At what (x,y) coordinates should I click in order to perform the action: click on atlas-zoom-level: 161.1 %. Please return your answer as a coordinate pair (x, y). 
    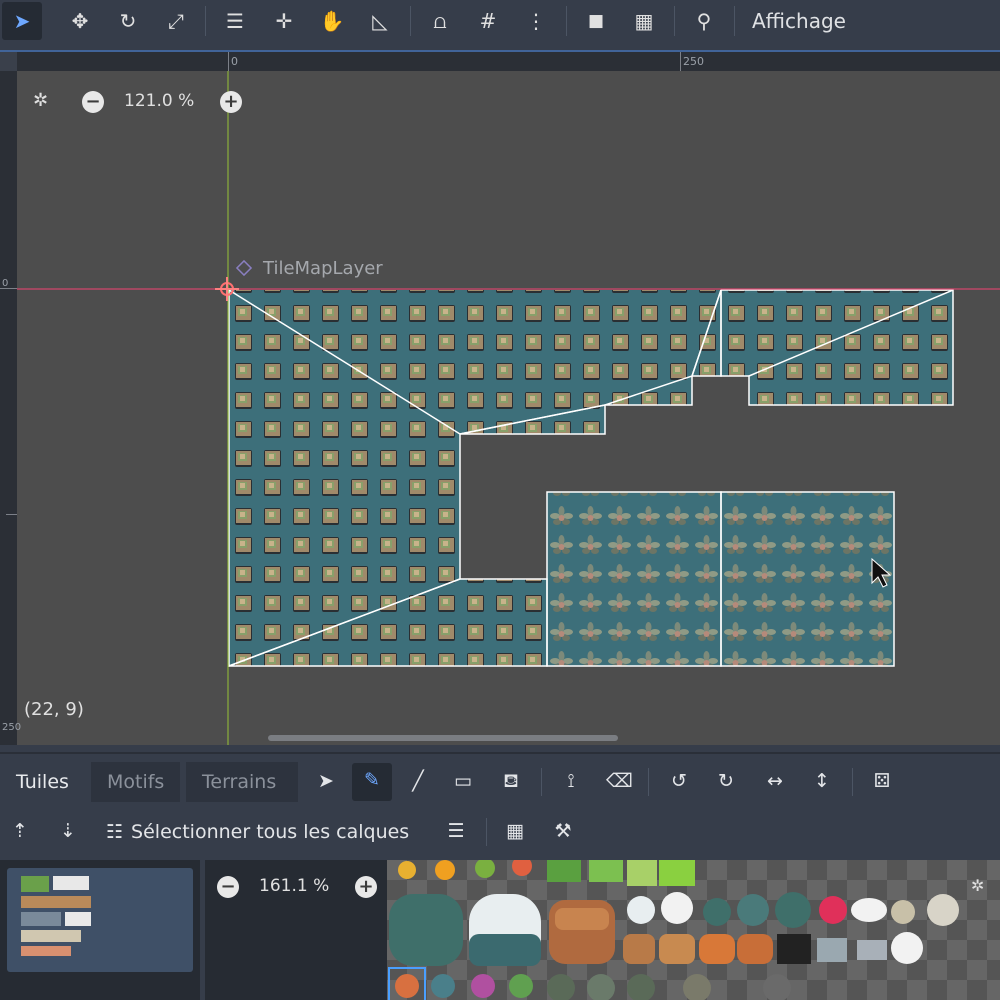
    Looking at the image, I should click on (294, 886).